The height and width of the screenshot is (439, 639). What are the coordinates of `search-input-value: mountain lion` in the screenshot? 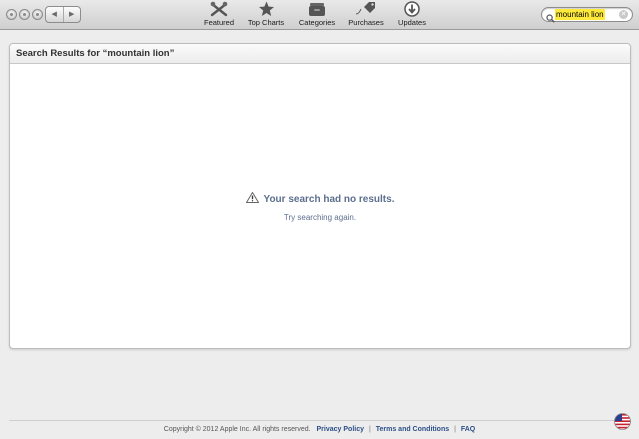 It's located at (580, 14).